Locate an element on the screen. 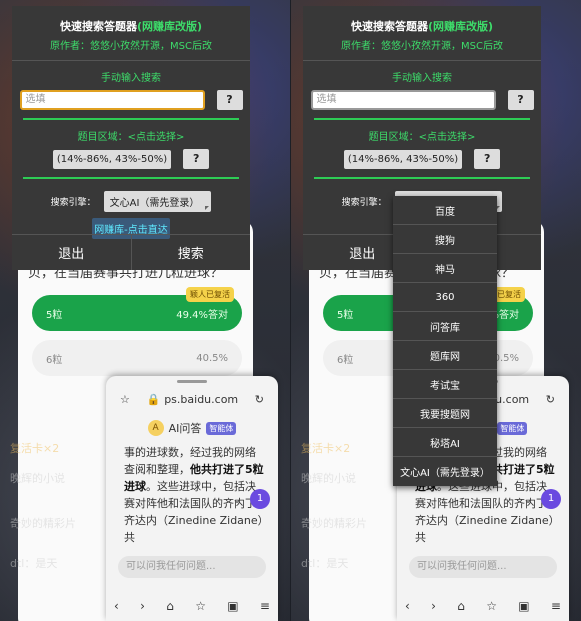  dropdown-item: 考试宝 is located at coordinates (445, 384).